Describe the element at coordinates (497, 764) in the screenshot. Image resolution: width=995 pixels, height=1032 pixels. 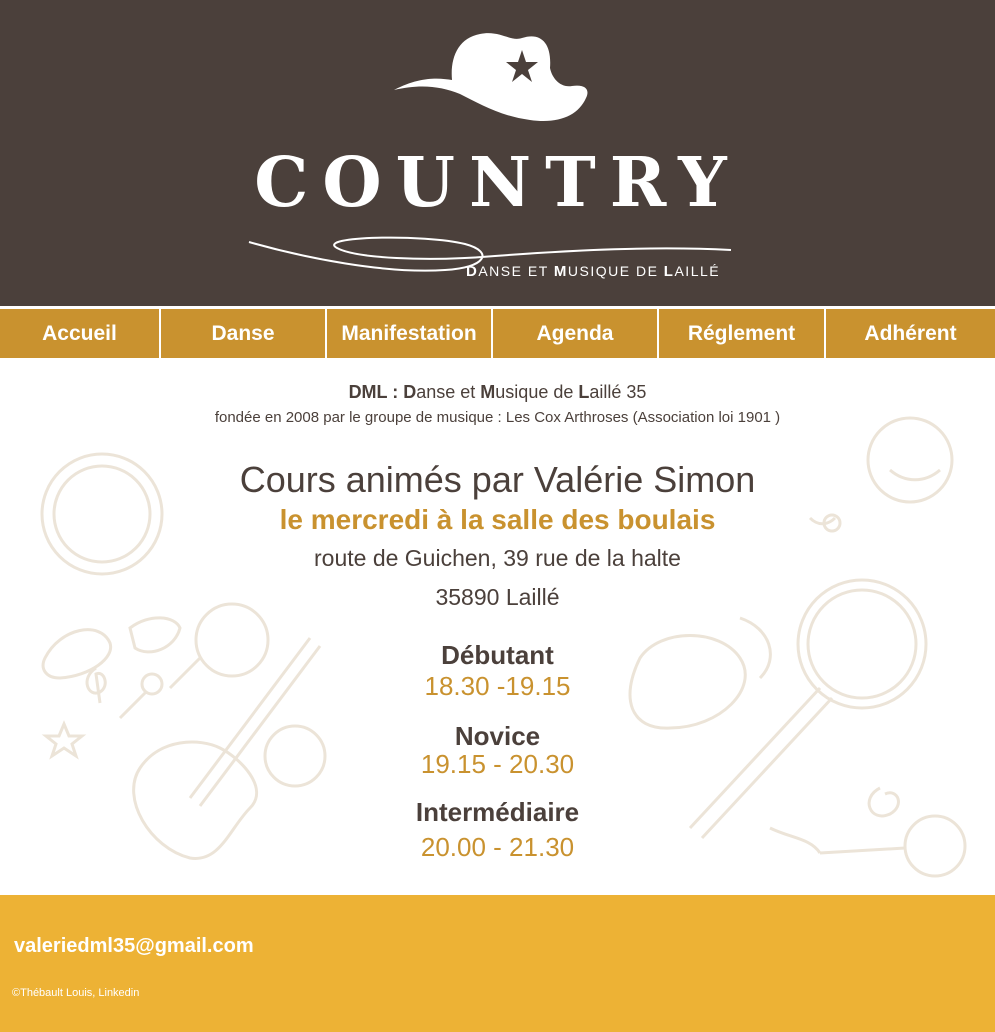
I see `level-time: 19.15 - 20.30` at that location.